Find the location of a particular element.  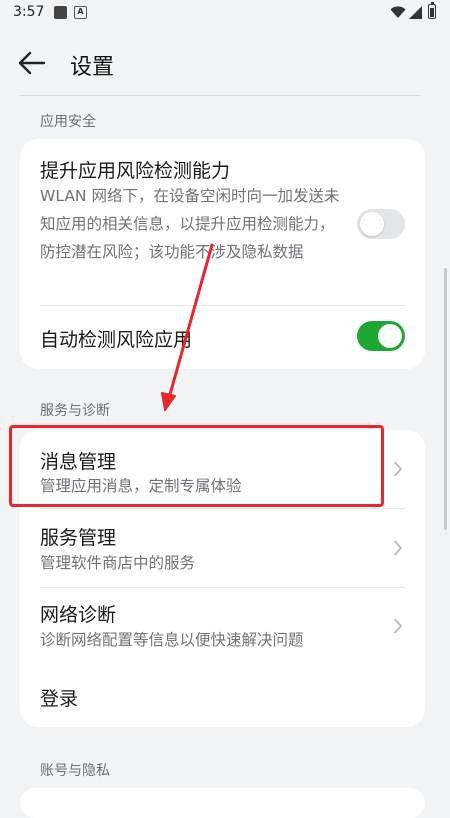

setting-row-login: 登录 is located at coordinates (222, 696).